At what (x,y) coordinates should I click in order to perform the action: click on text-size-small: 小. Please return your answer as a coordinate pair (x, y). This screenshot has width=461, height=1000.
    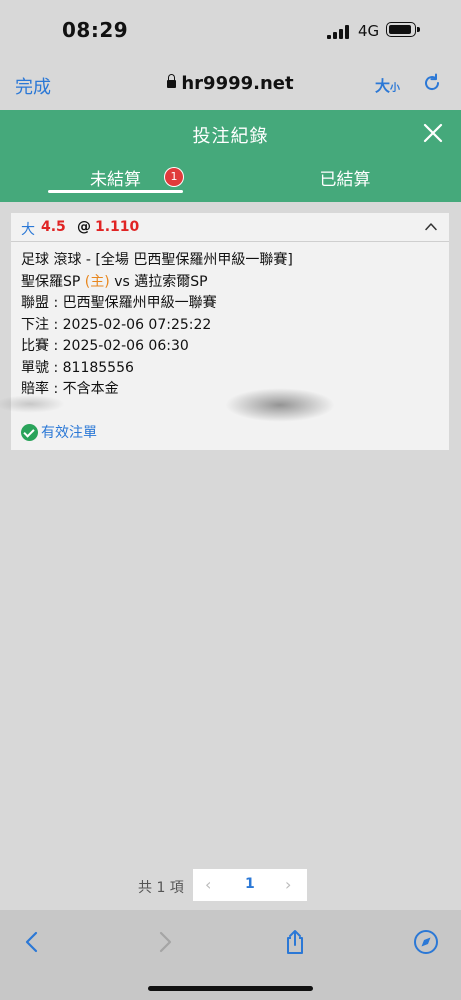
    Looking at the image, I should click on (395, 88).